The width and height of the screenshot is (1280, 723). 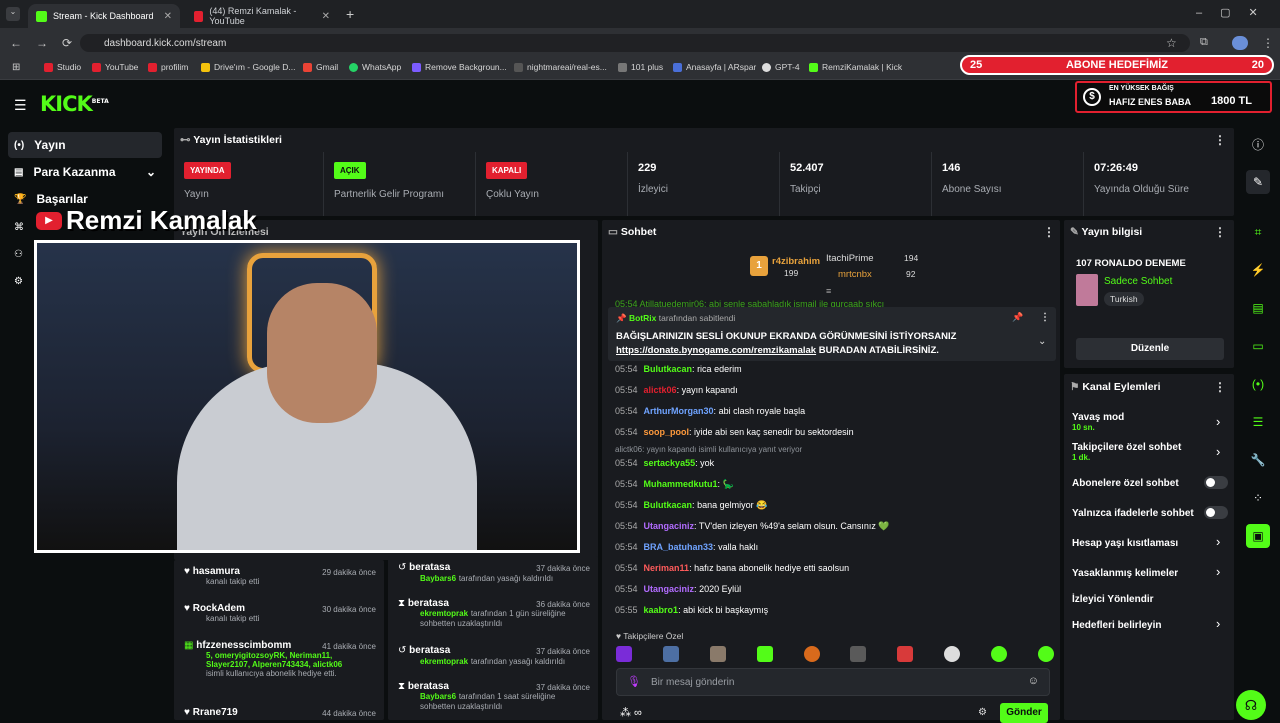 What do you see at coordinates (679, 411) in the screenshot?
I see `chat-username: ArthurMorgan30` at bounding box center [679, 411].